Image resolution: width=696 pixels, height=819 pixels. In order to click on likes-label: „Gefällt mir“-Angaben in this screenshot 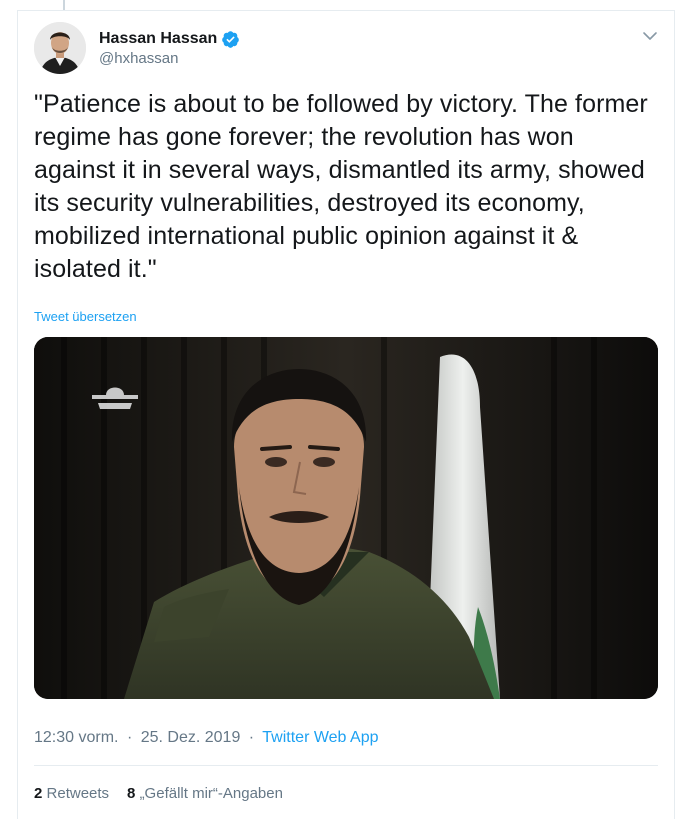, I will do `click(211, 793)`.